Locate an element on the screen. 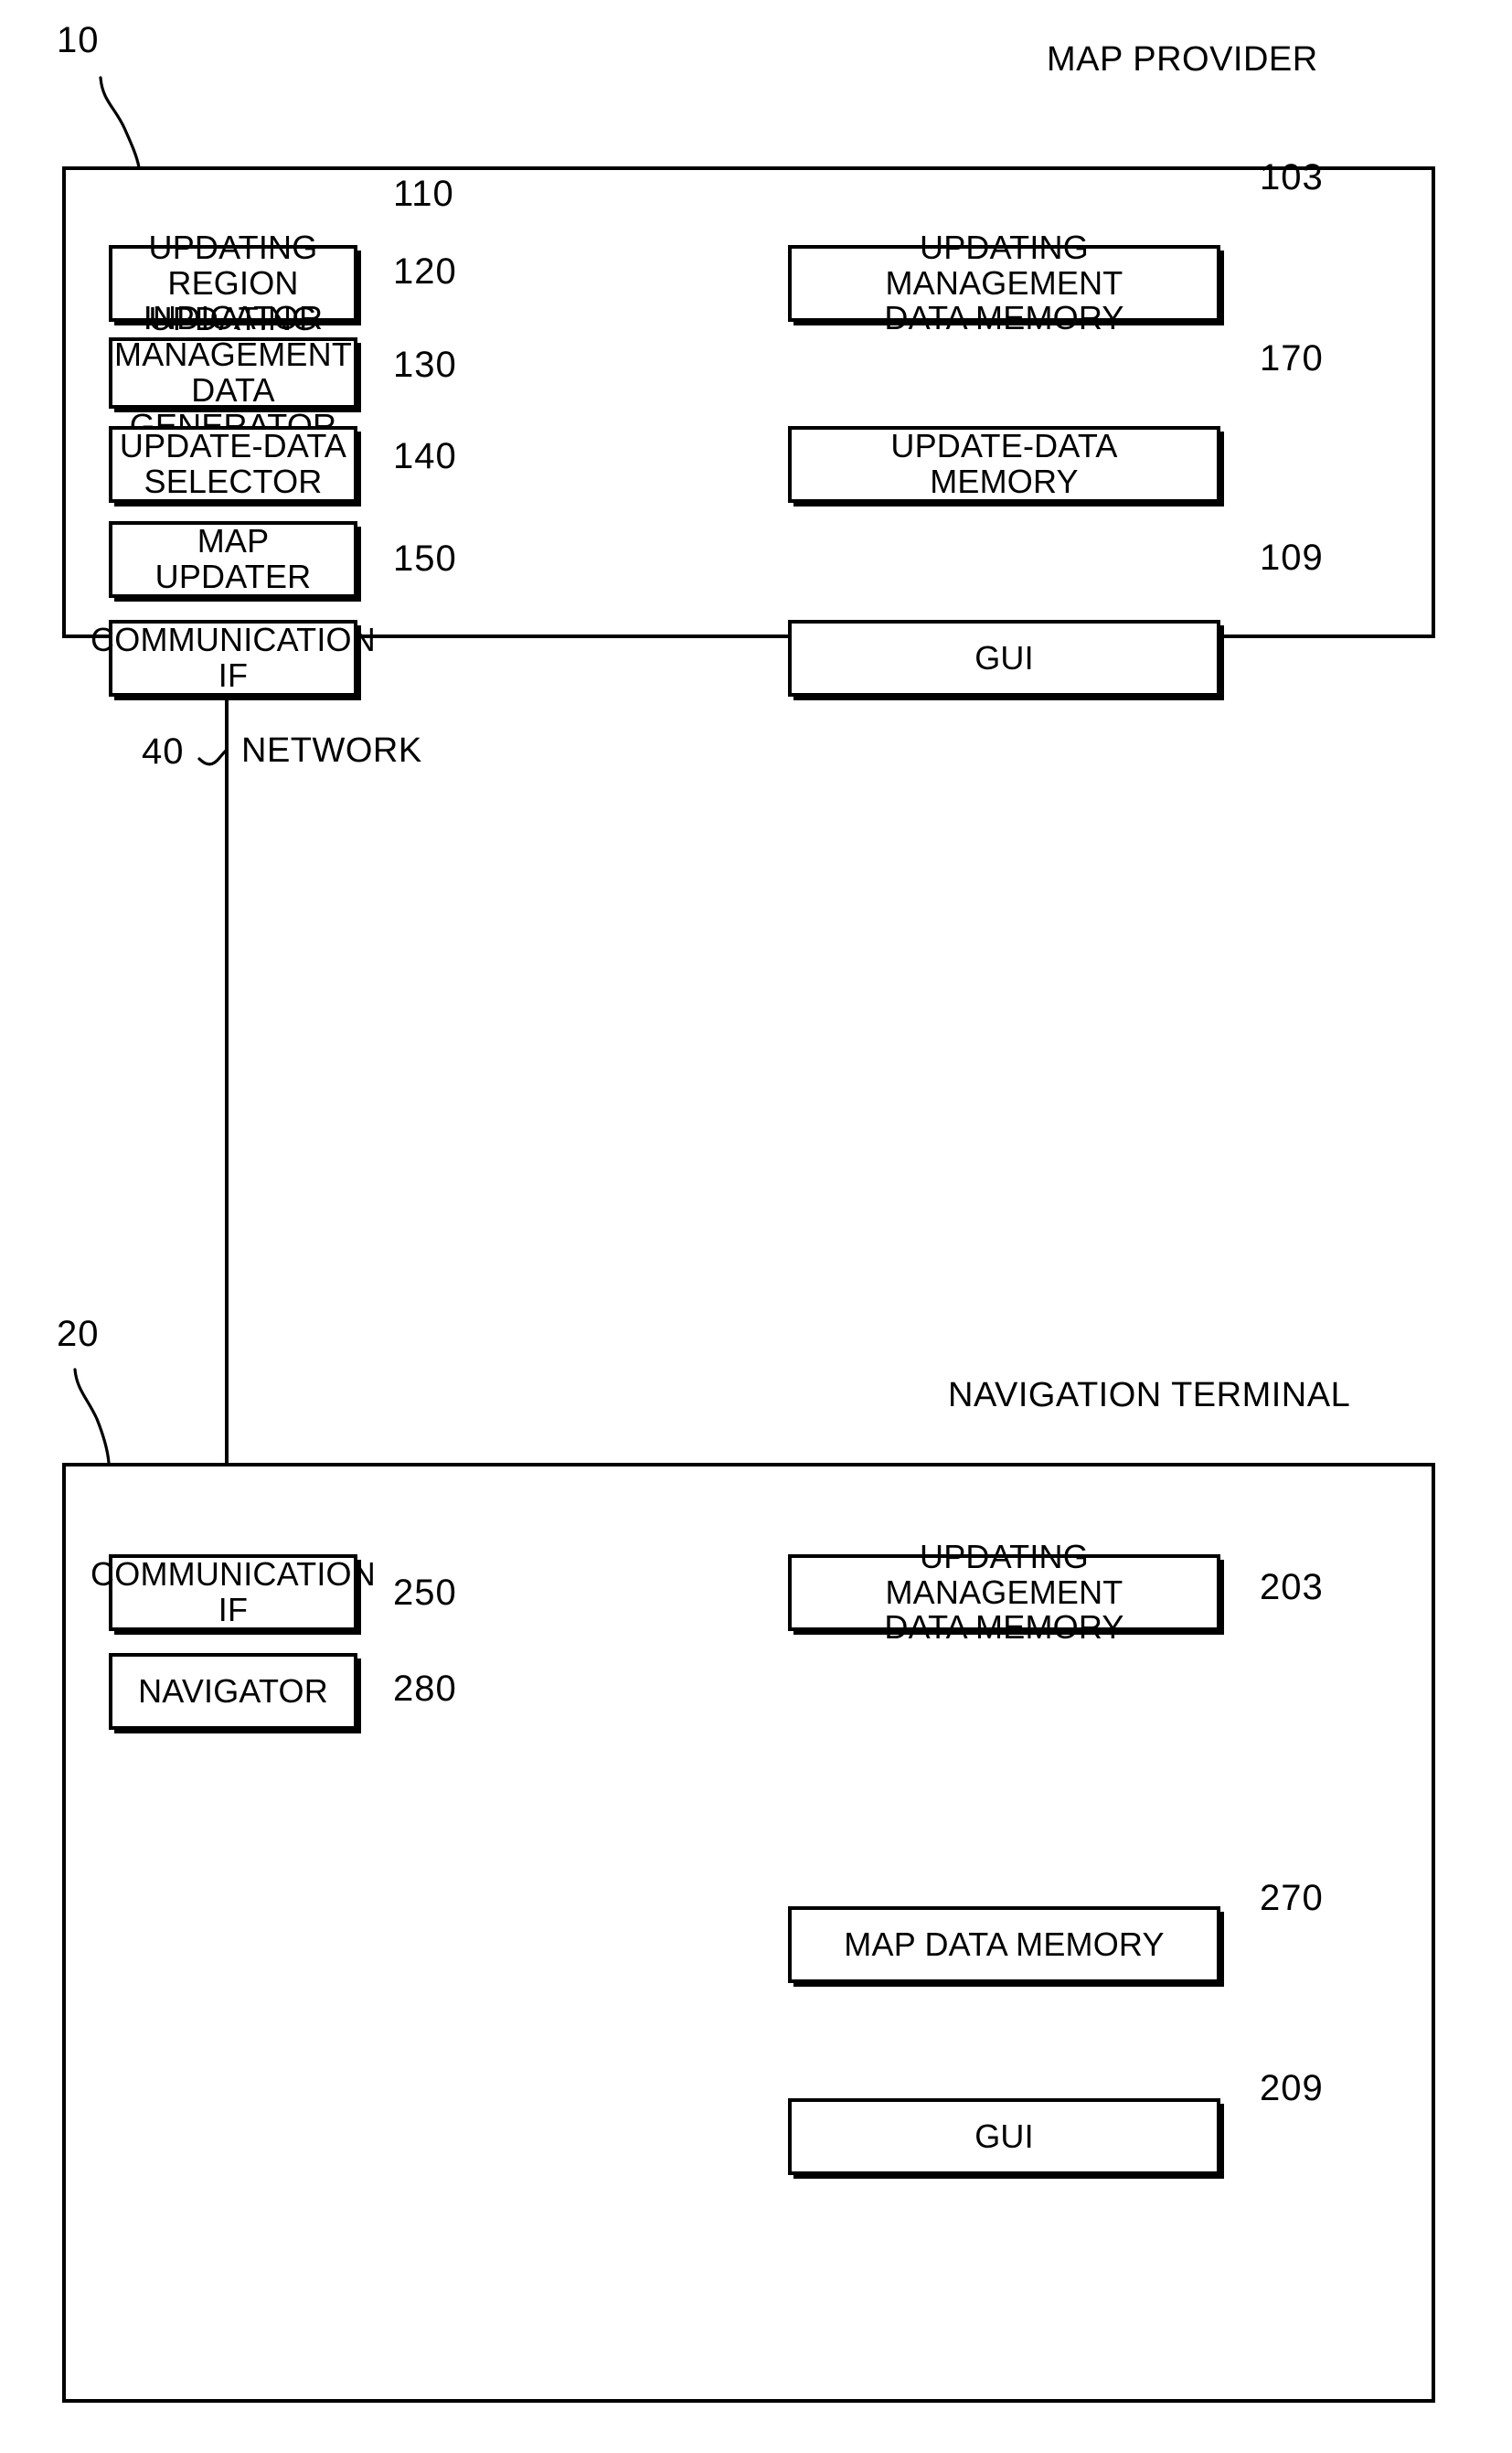 The image size is (1512, 2453). component-update-data-memory: UPDATE-DATA MEMORY is located at coordinates (1004, 464).